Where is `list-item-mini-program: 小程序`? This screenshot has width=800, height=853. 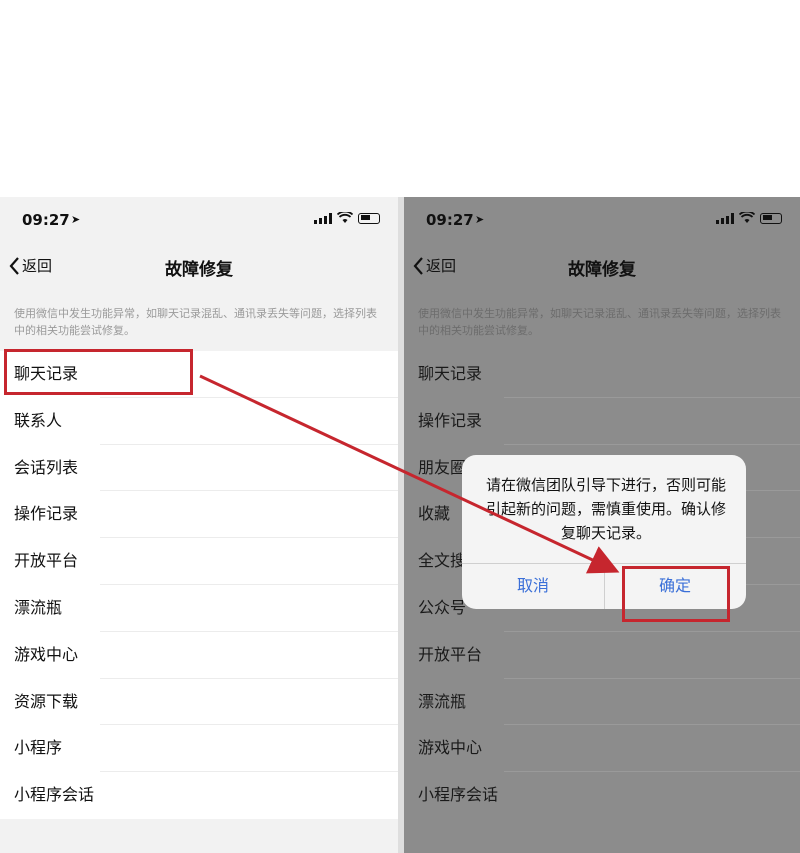 list-item-mini-program: 小程序 is located at coordinates (199, 748).